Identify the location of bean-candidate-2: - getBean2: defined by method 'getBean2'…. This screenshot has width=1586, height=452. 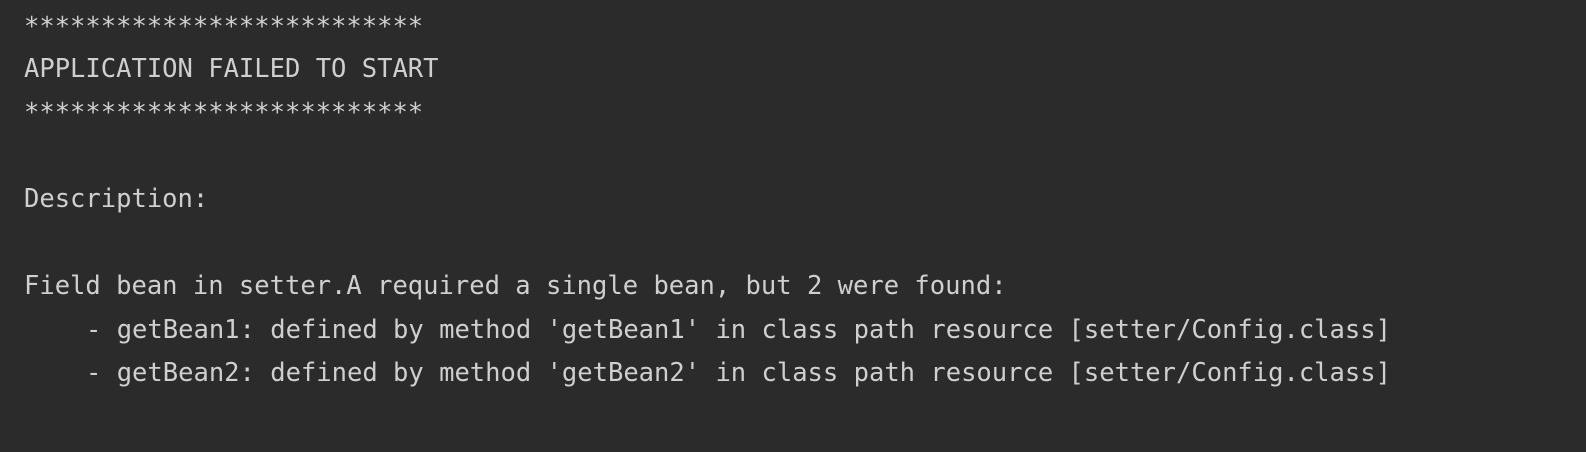
(738, 373).